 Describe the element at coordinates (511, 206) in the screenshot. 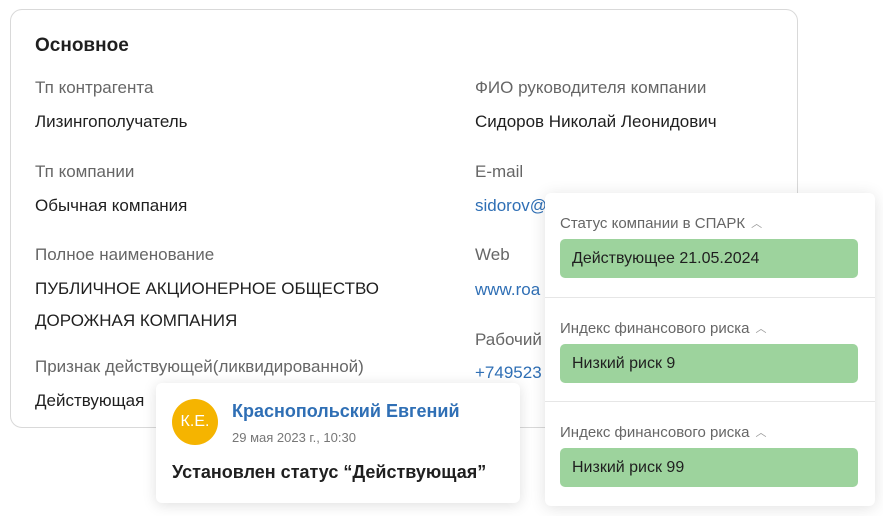

I see `email-link: sidorov@` at that location.